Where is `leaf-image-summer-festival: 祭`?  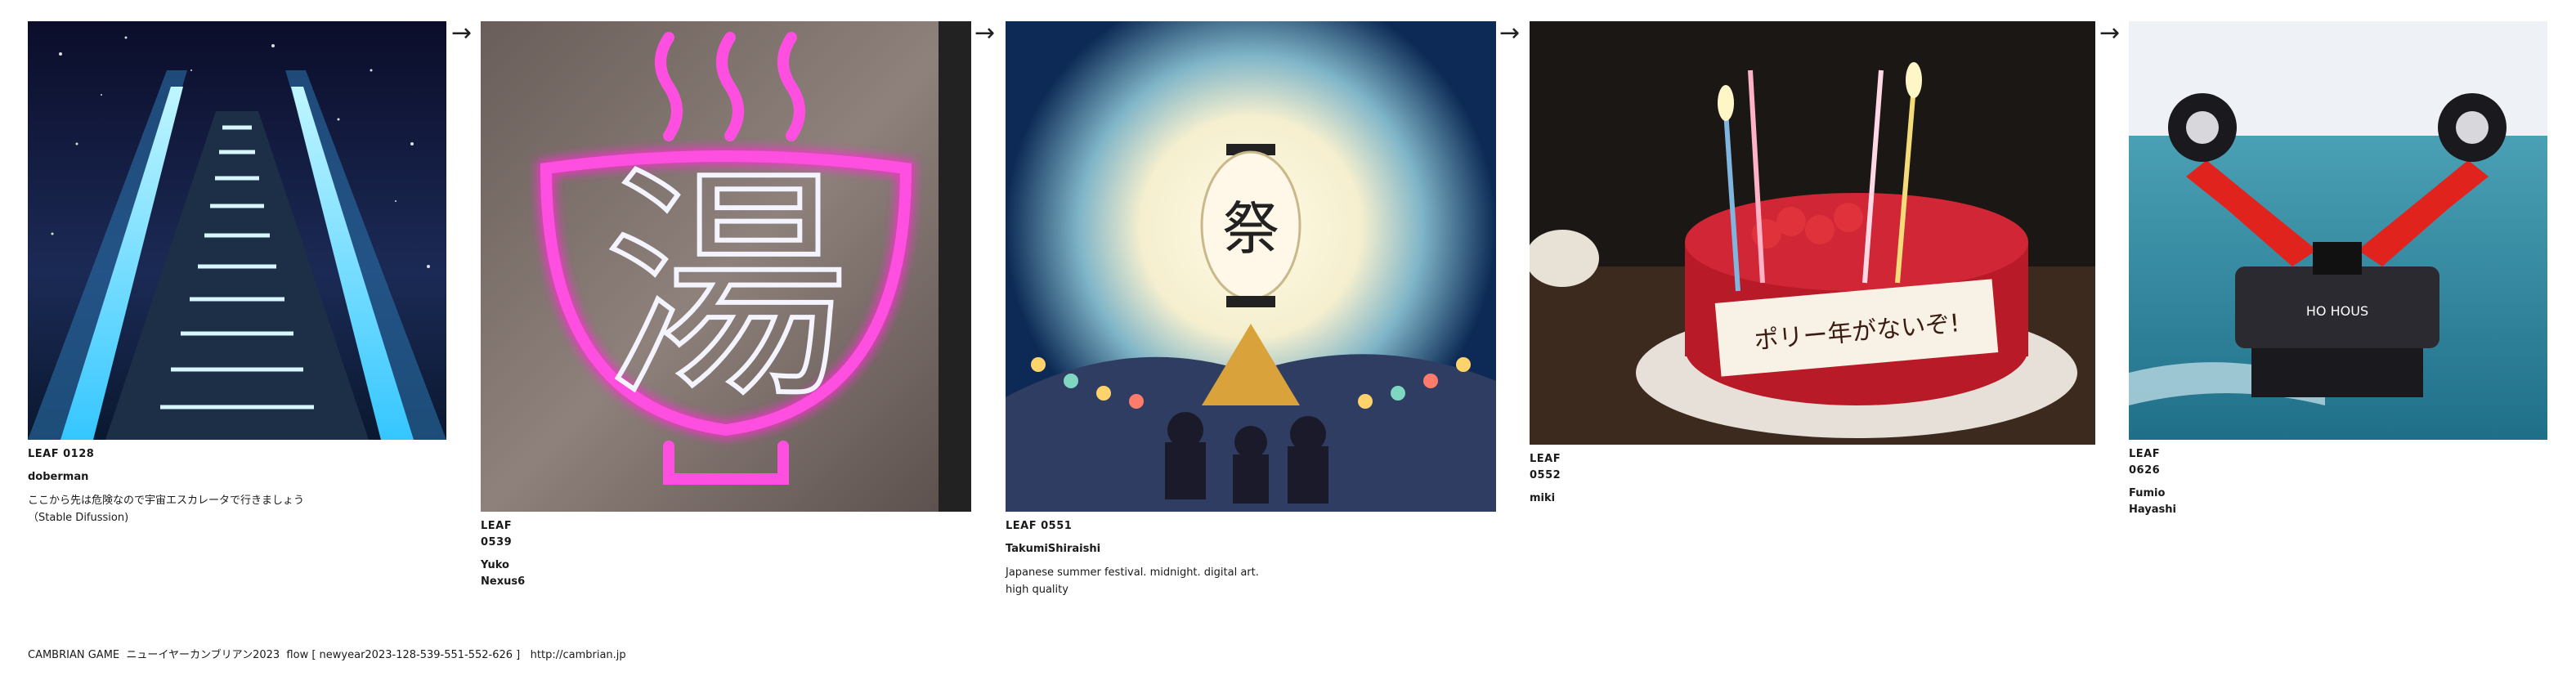 leaf-image-summer-festival: 祭 is located at coordinates (1251, 266).